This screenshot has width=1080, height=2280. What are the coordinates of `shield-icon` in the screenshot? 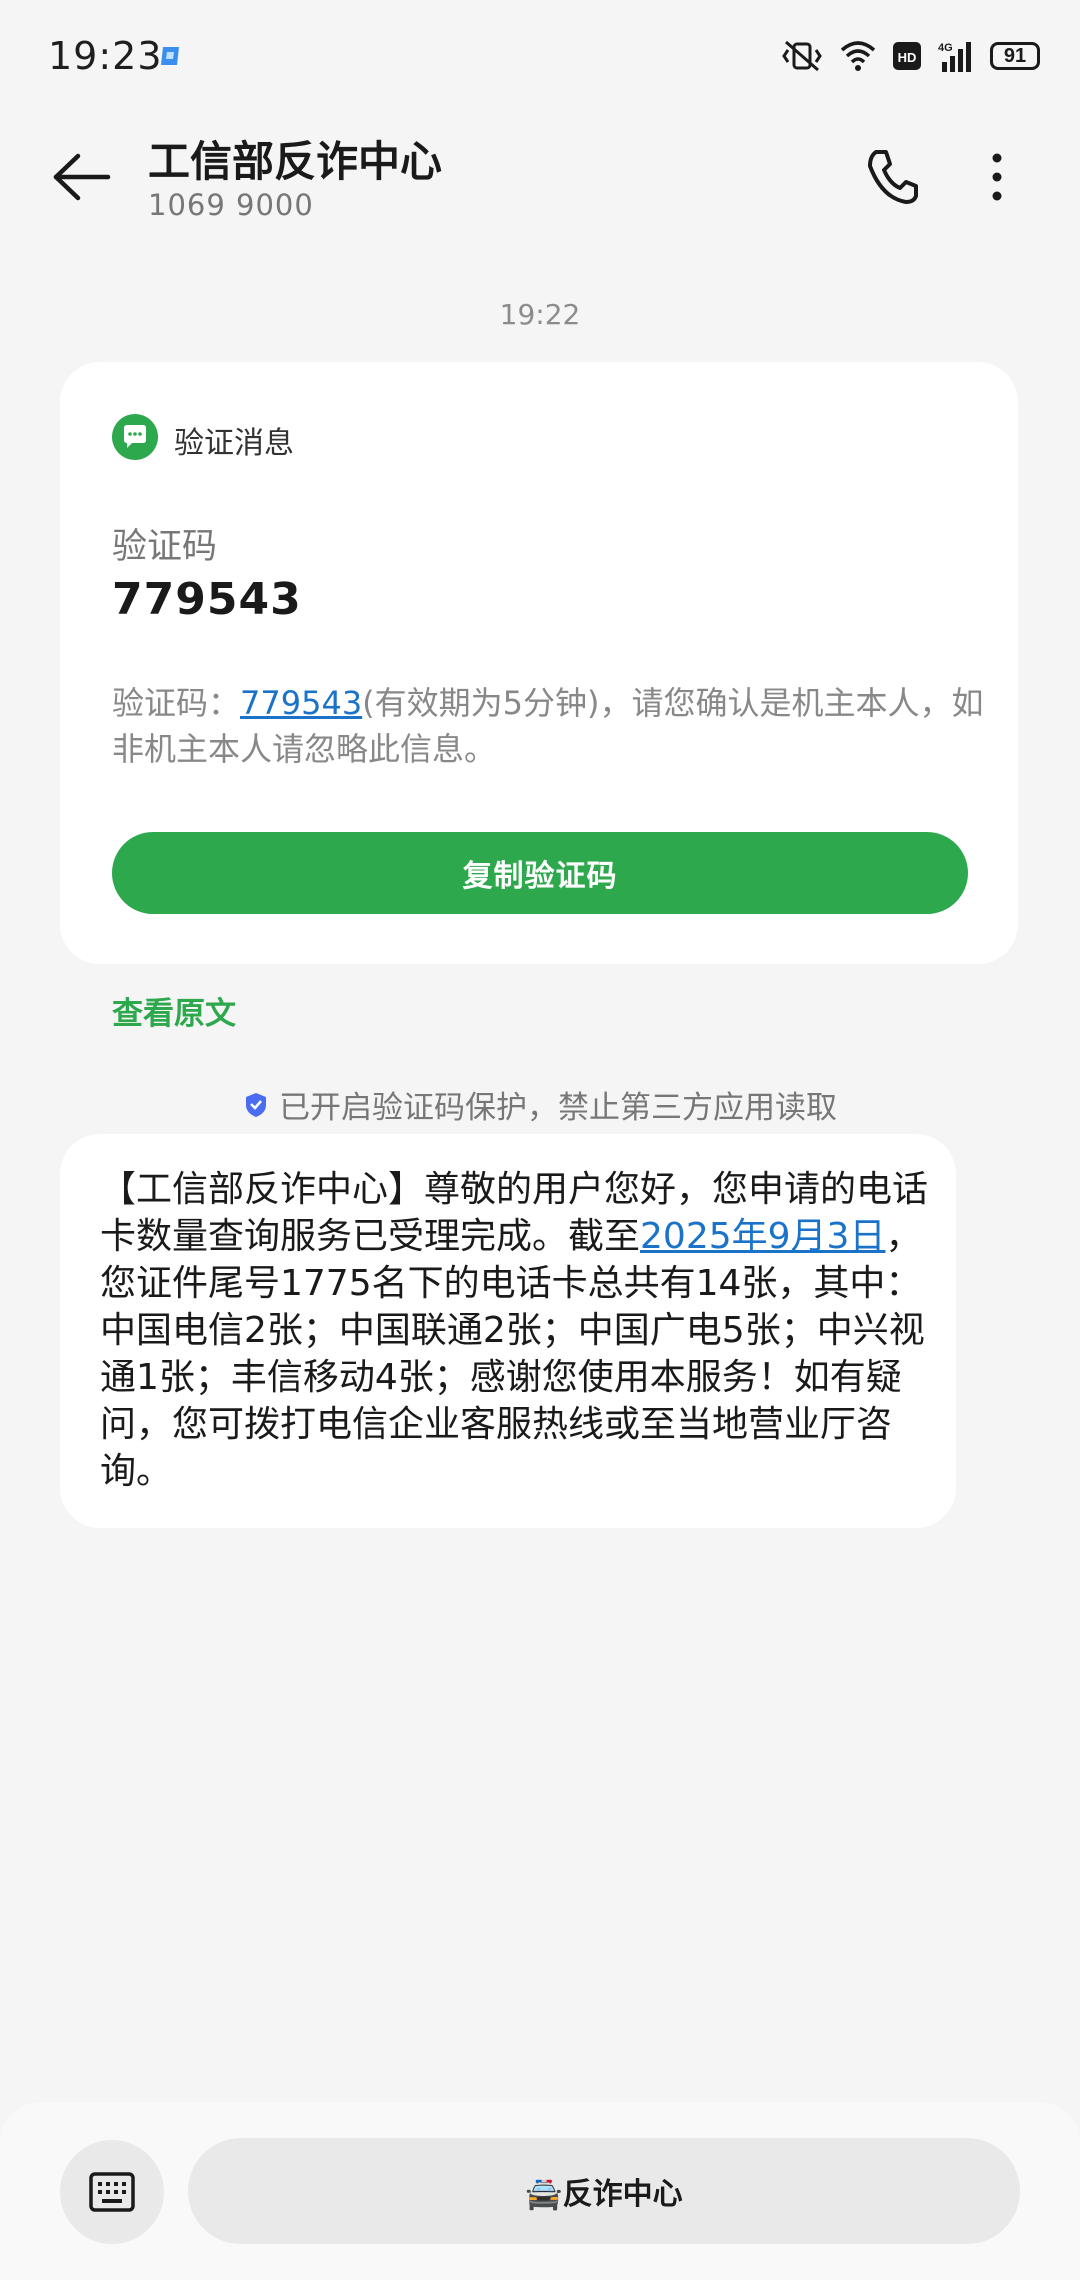 It's located at (256, 1104).